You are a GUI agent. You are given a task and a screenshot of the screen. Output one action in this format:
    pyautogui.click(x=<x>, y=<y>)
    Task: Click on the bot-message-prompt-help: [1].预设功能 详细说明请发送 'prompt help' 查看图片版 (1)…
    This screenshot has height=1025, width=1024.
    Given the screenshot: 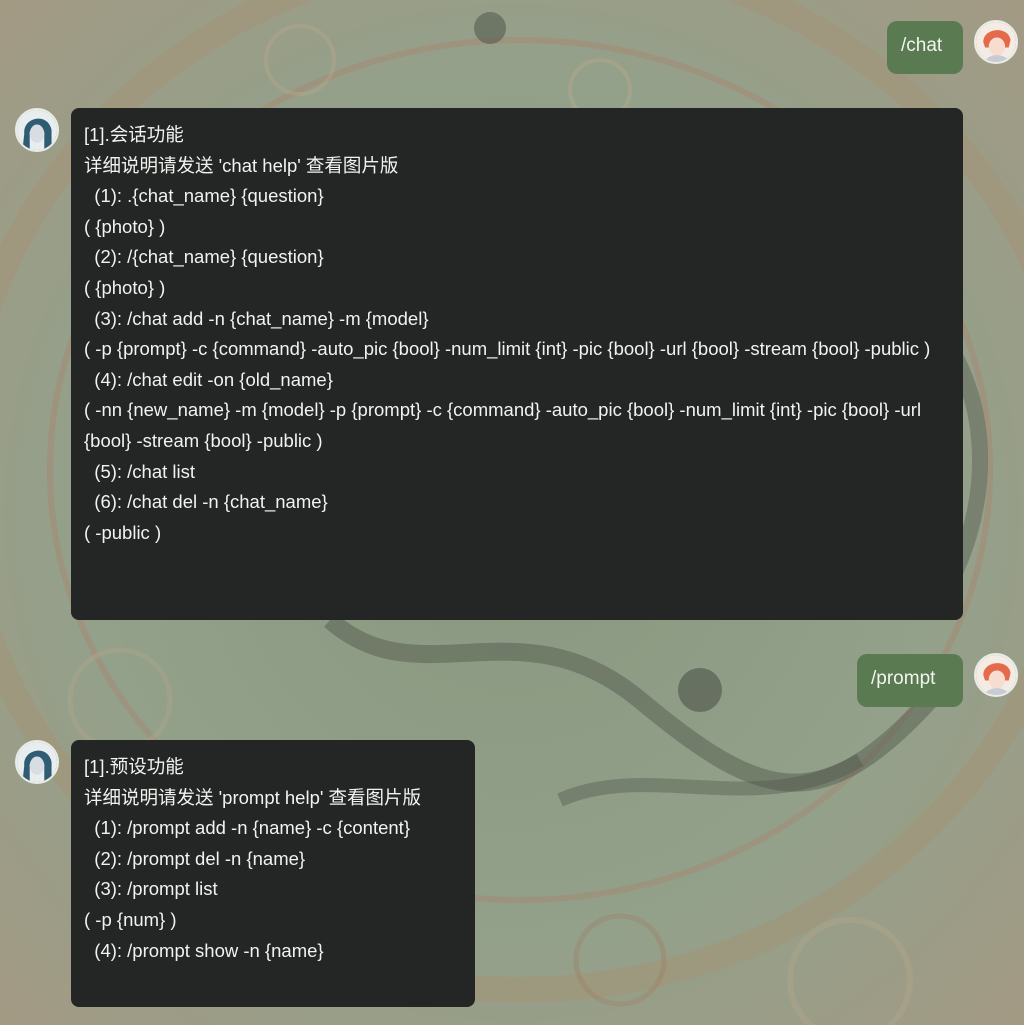 What is the action you would take?
    pyautogui.click(x=273, y=873)
    